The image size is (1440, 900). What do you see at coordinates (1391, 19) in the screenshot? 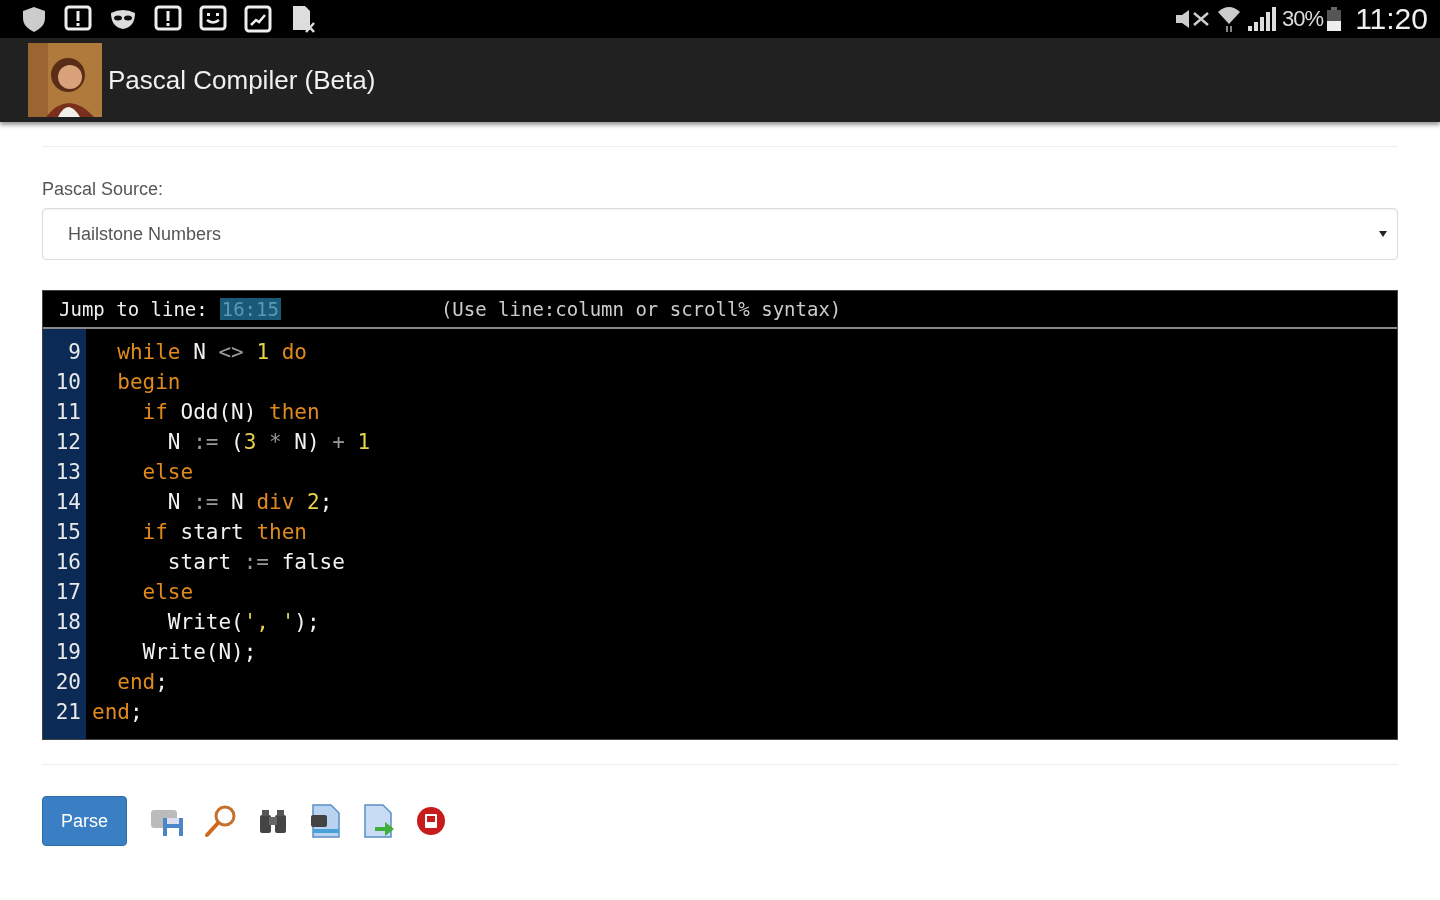
I see `clock-time: 11:20` at bounding box center [1391, 19].